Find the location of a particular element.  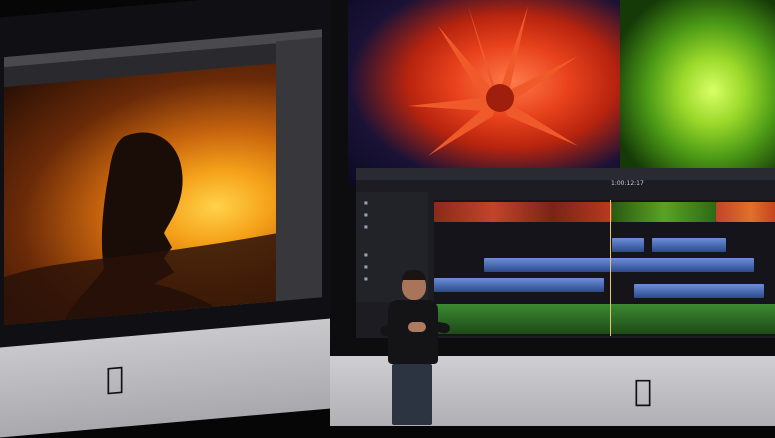

presenter-hair is located at coordinates (414, 275).